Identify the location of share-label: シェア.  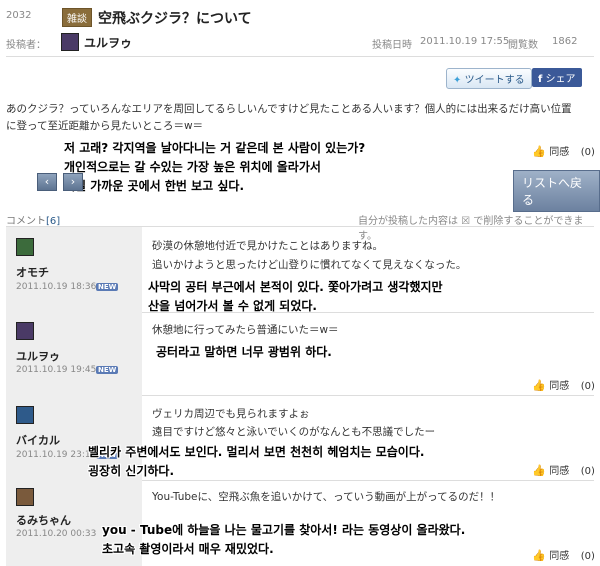
(560, 79).